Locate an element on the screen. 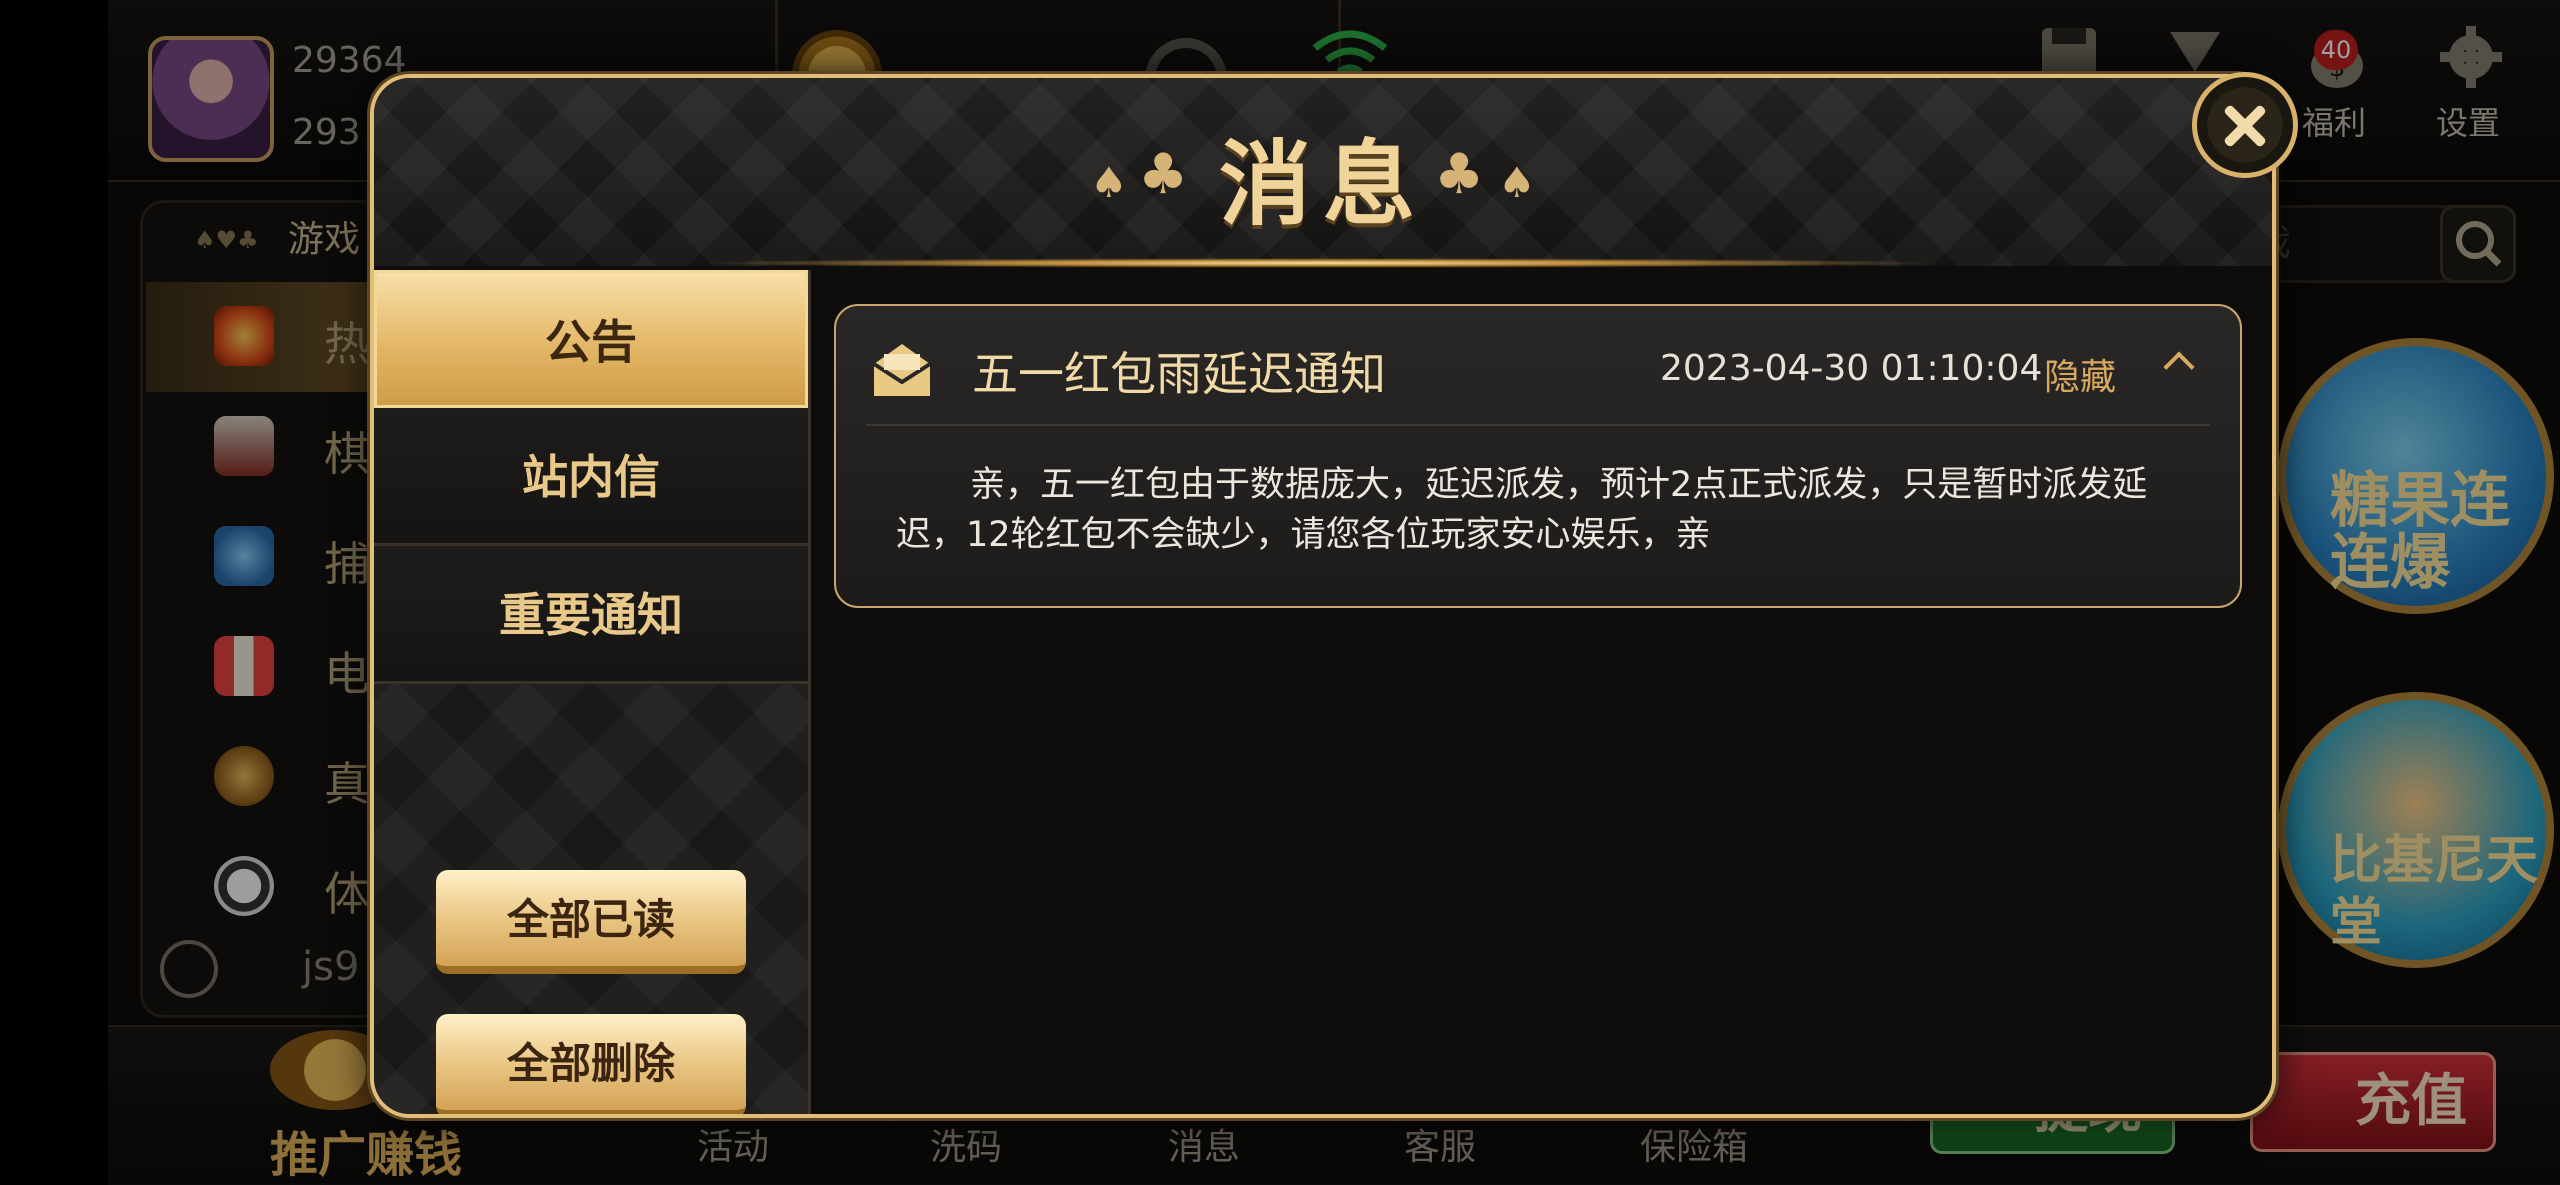  mark-all-read-button: 全部已读 is located at coordinates (591, 922).